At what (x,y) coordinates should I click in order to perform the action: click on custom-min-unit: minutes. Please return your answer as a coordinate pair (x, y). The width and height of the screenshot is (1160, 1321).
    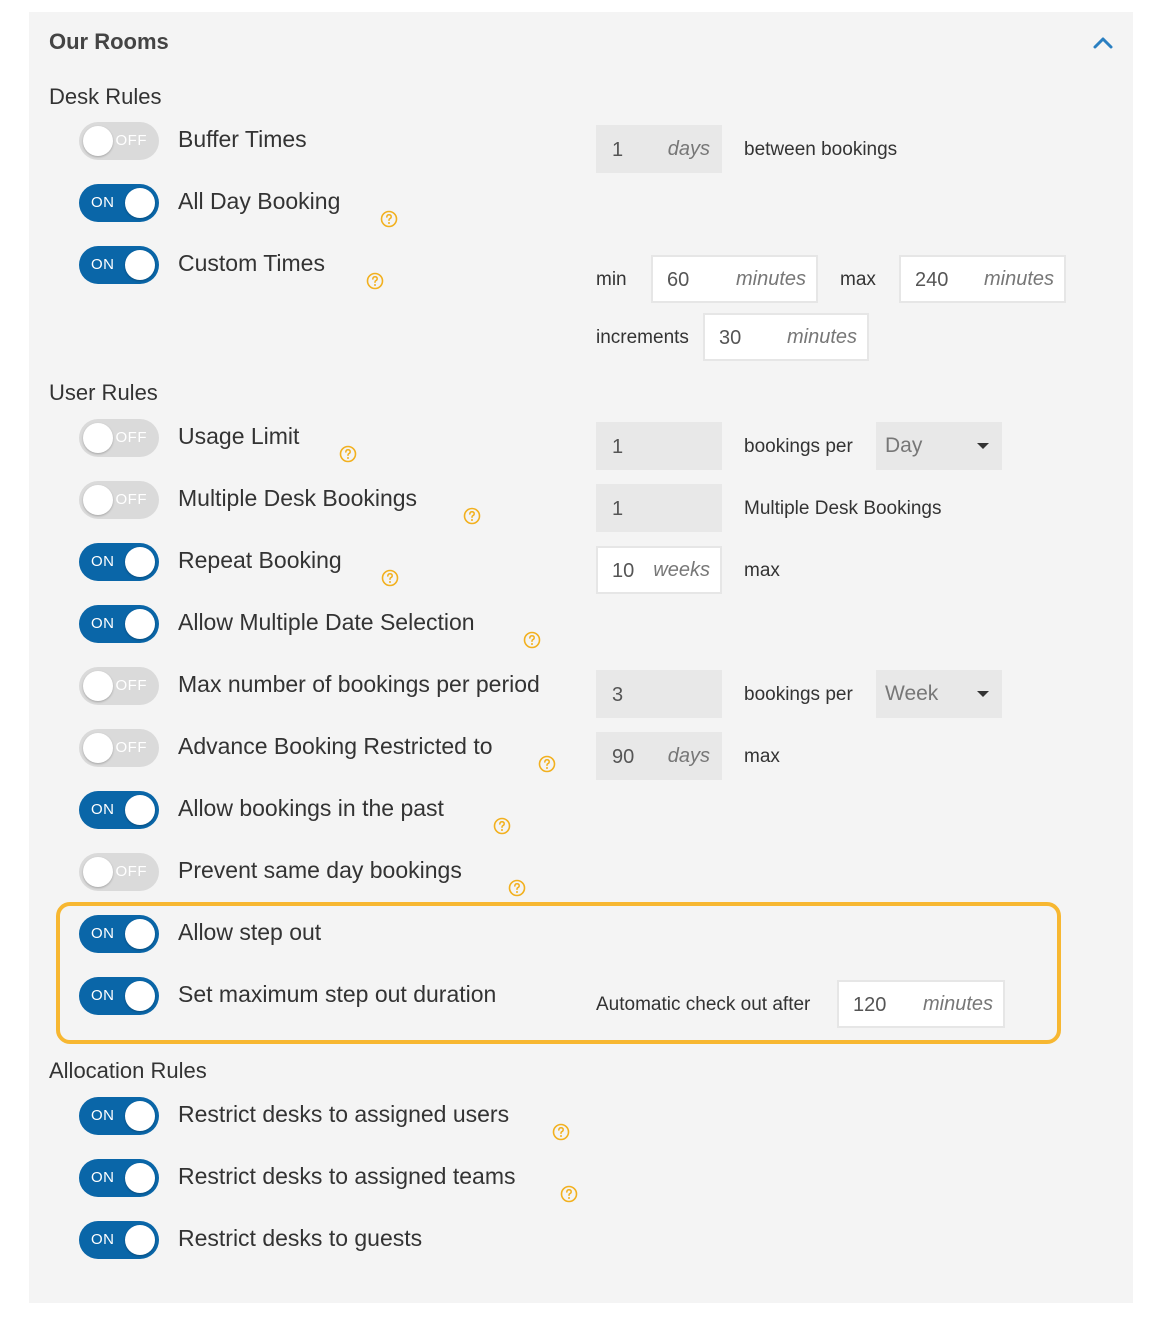
    Looking at the image, I should click on (770, 279).